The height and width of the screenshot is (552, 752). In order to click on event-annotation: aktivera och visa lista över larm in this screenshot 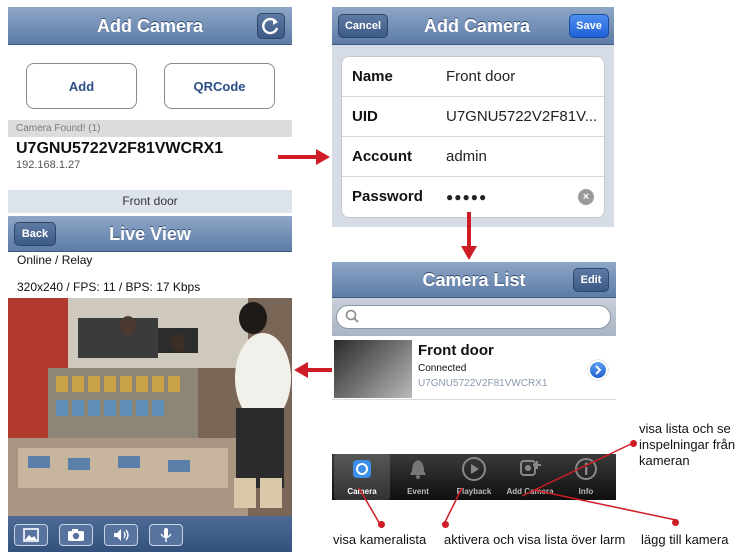, I will do `click(535, 539)`.